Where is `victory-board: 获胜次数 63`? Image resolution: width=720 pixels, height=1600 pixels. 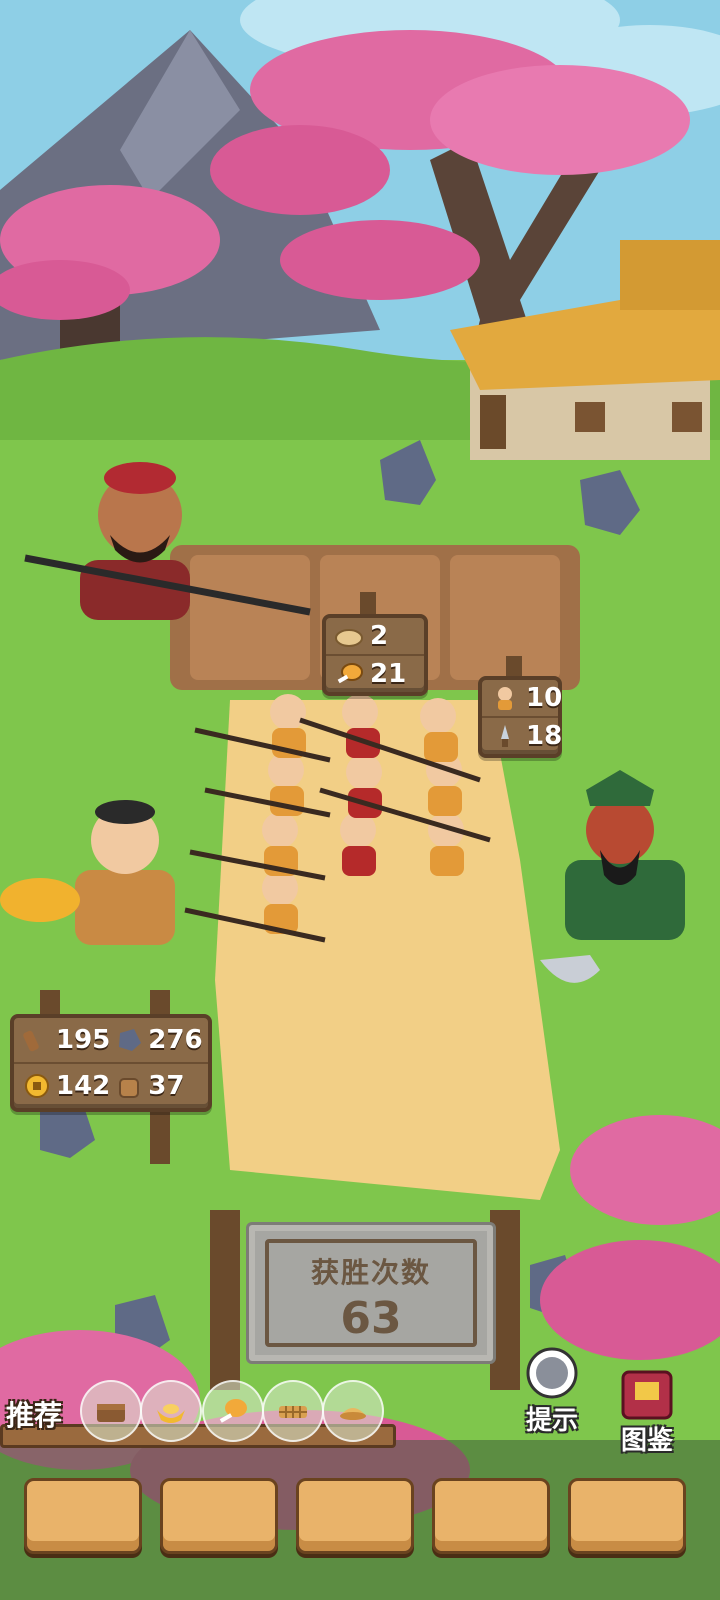 victory-board: 获胜次数 63 is located at coordinates (371, 1293).